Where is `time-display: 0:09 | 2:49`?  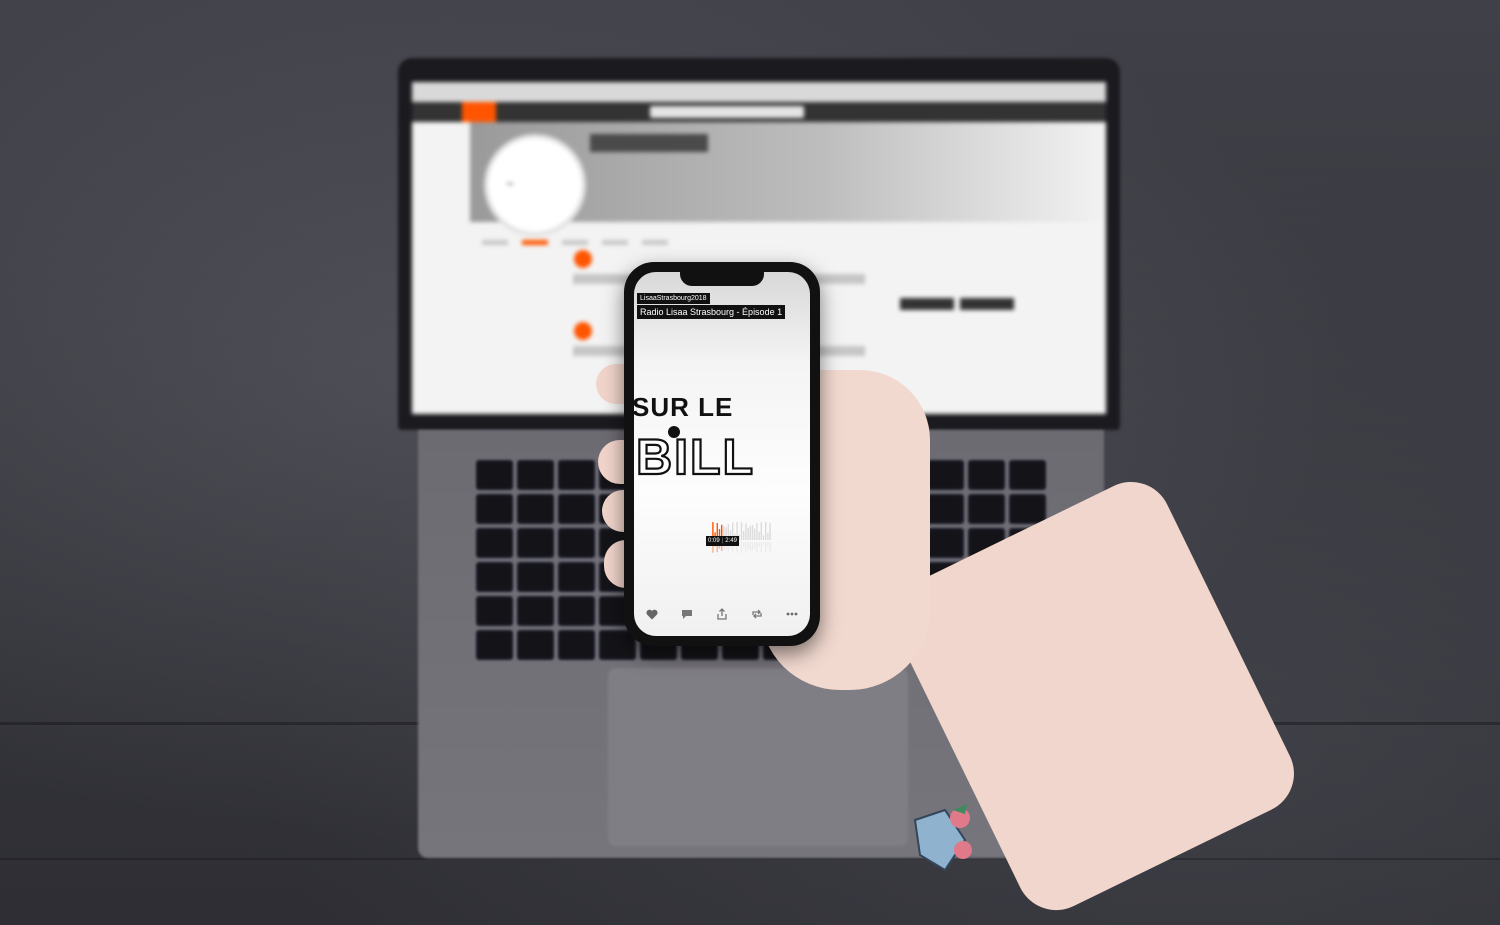 time-display: 0:09 | 2:49 is located at coordinates (722, 541).